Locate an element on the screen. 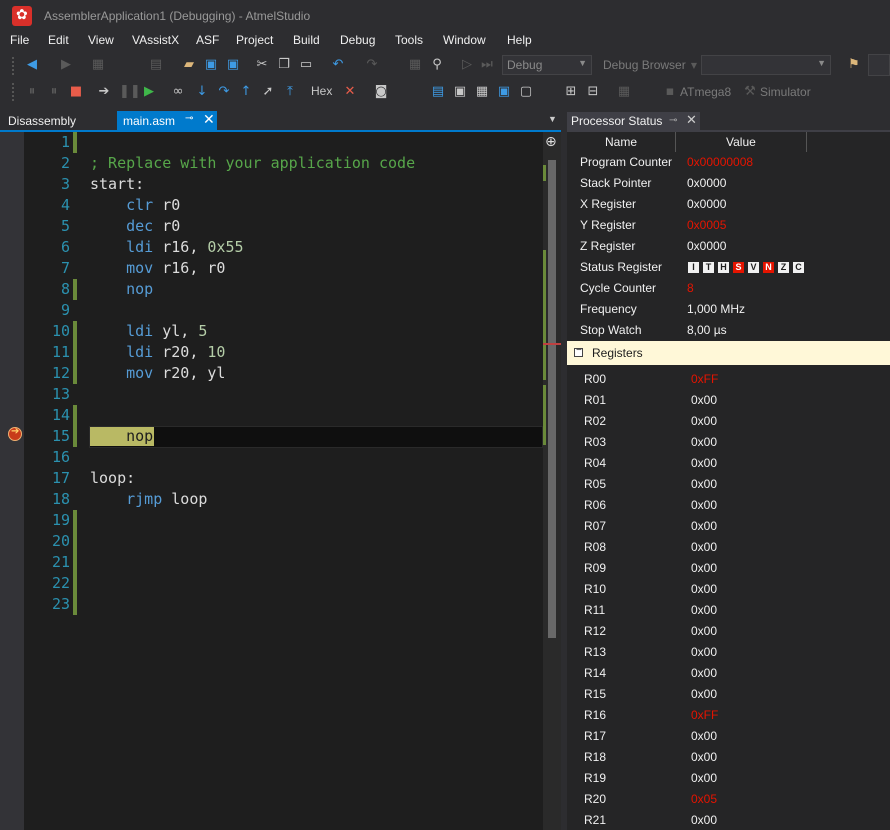 The width and height of the screenshot is (890, 830). property-value: 0x0005 is located at coordinates (706, 225).